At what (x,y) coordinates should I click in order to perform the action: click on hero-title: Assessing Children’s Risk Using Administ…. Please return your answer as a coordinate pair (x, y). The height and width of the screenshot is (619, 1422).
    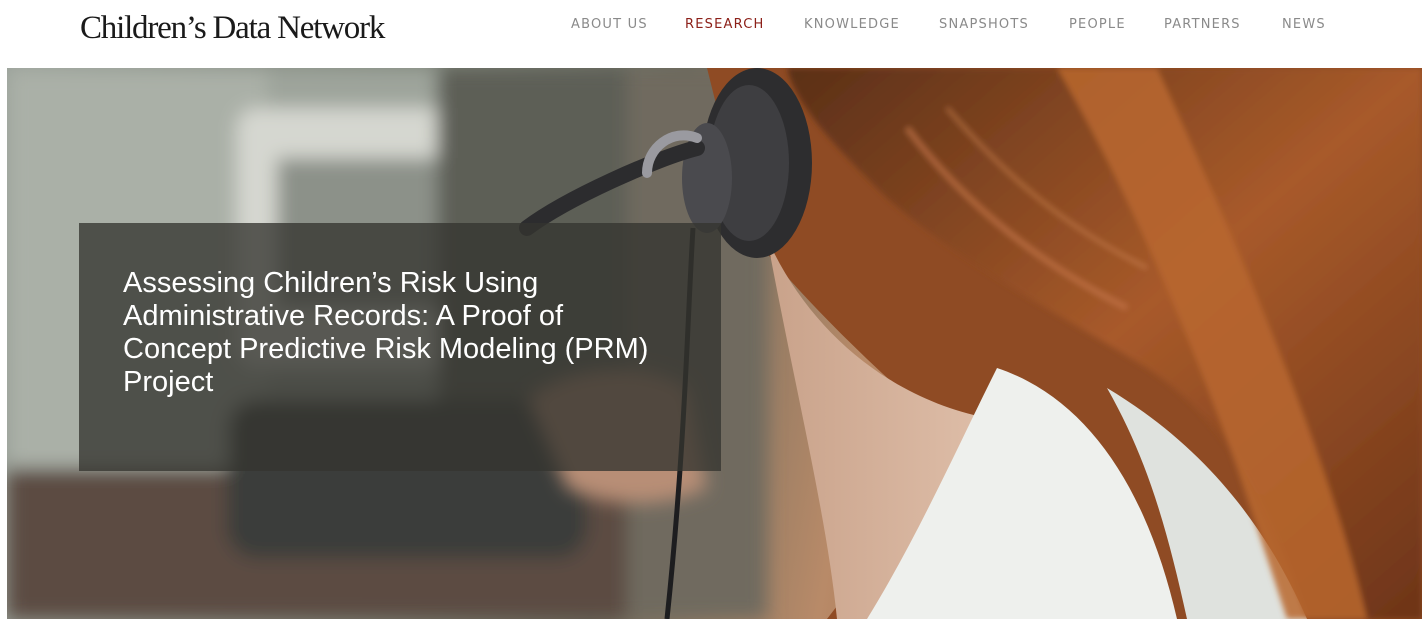
    Looking at the image, I should click on (386, 332).